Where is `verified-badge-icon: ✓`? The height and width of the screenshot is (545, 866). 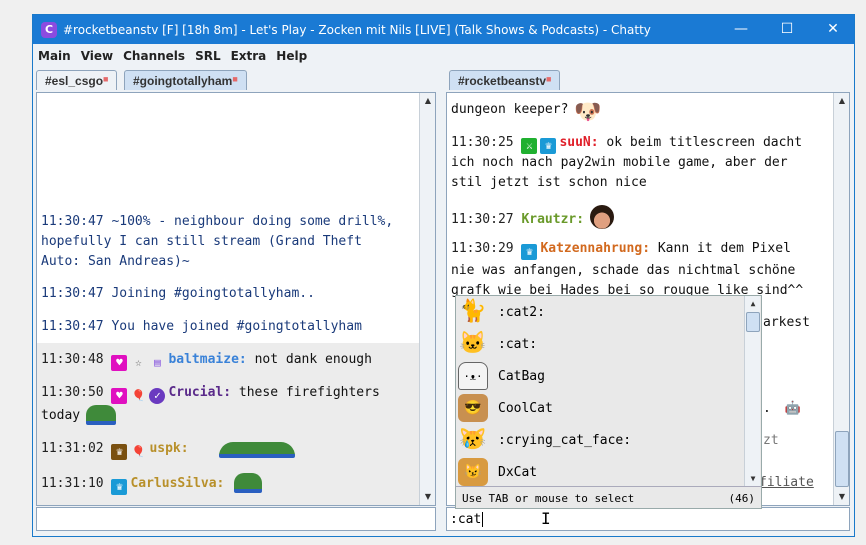 verified-badge-icon: ✓ is located at coordinates (157, 396).